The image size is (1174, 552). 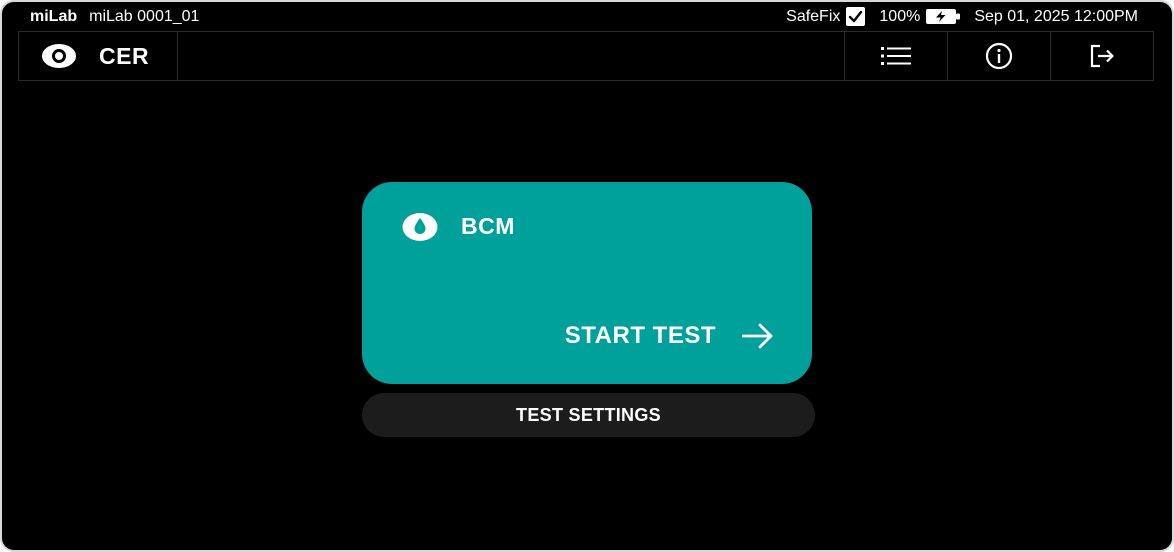 What do you see at coordinates (943, 16) in the screenshot?
I see `battery-charging-icon` at bounding box center [943, 16].